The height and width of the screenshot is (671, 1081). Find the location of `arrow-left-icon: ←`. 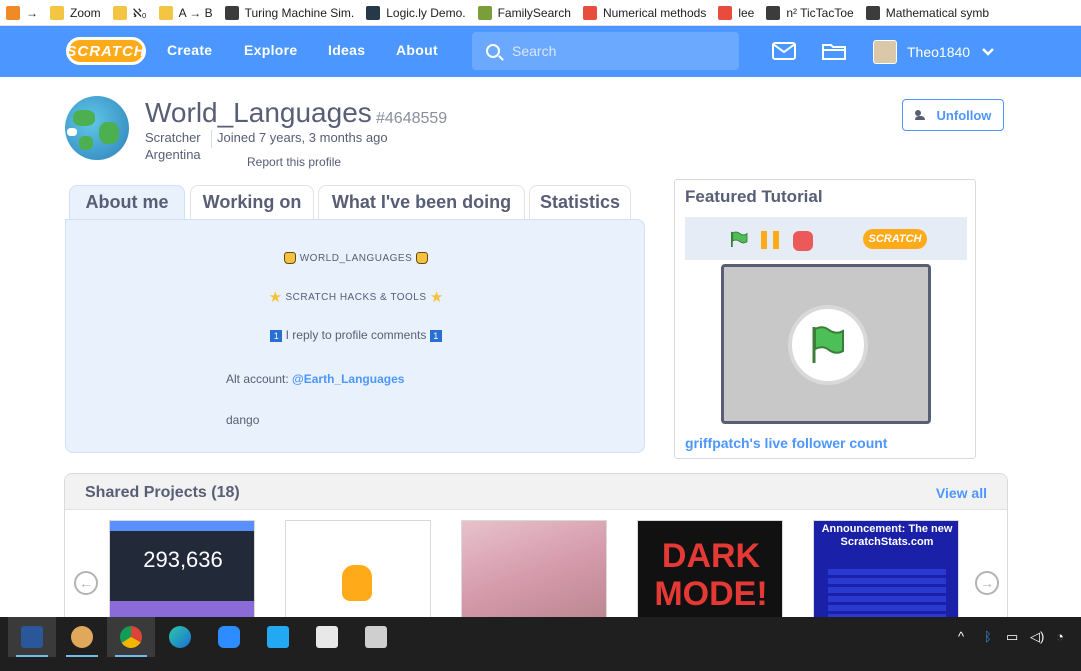

arrow-left-icon: ← is located at coordinates (86, 583).